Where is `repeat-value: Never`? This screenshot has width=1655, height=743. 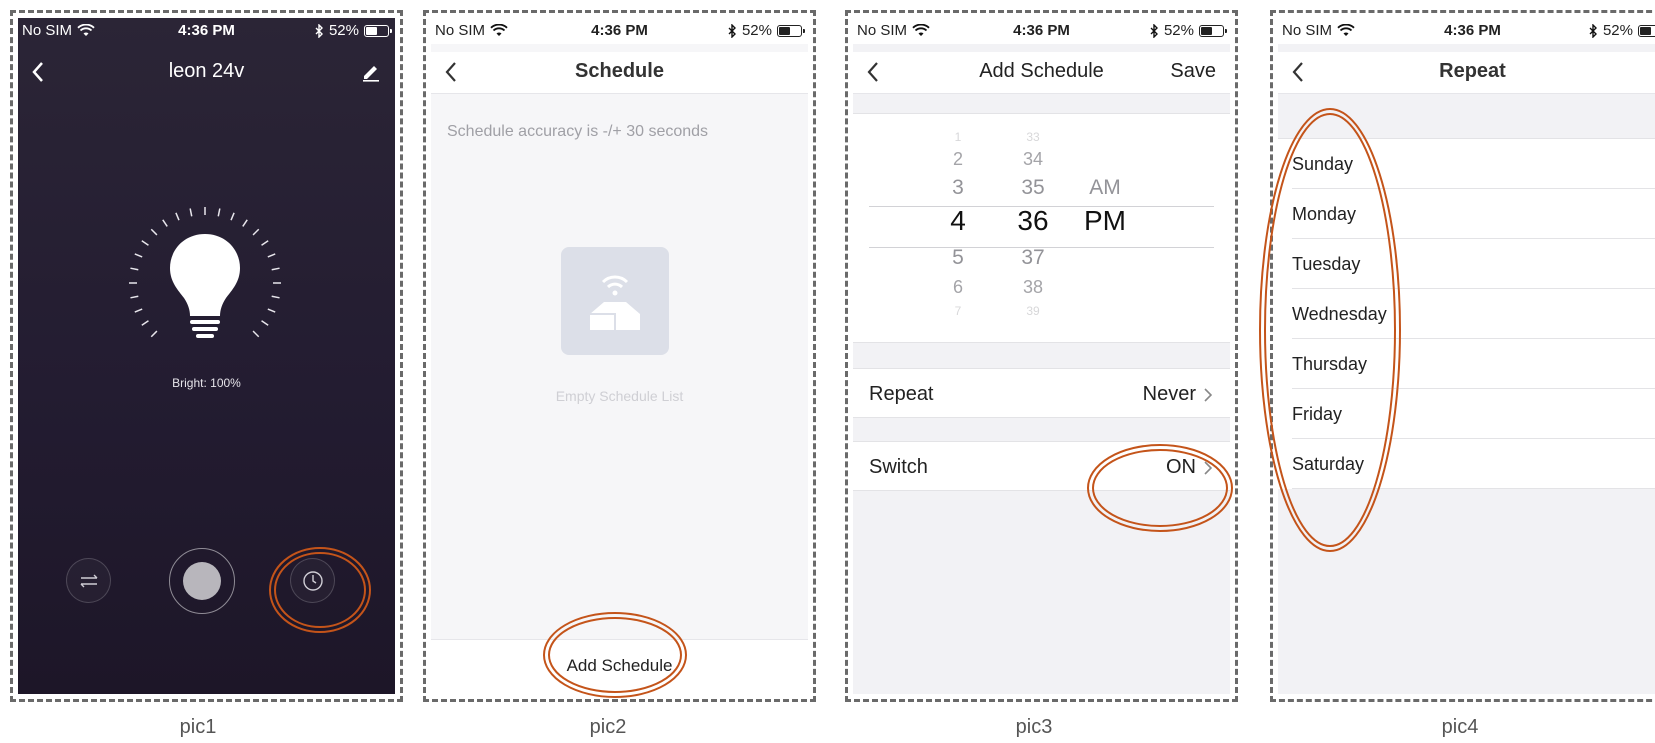 repeat-value: Never is located at coordinates (1169, 394).